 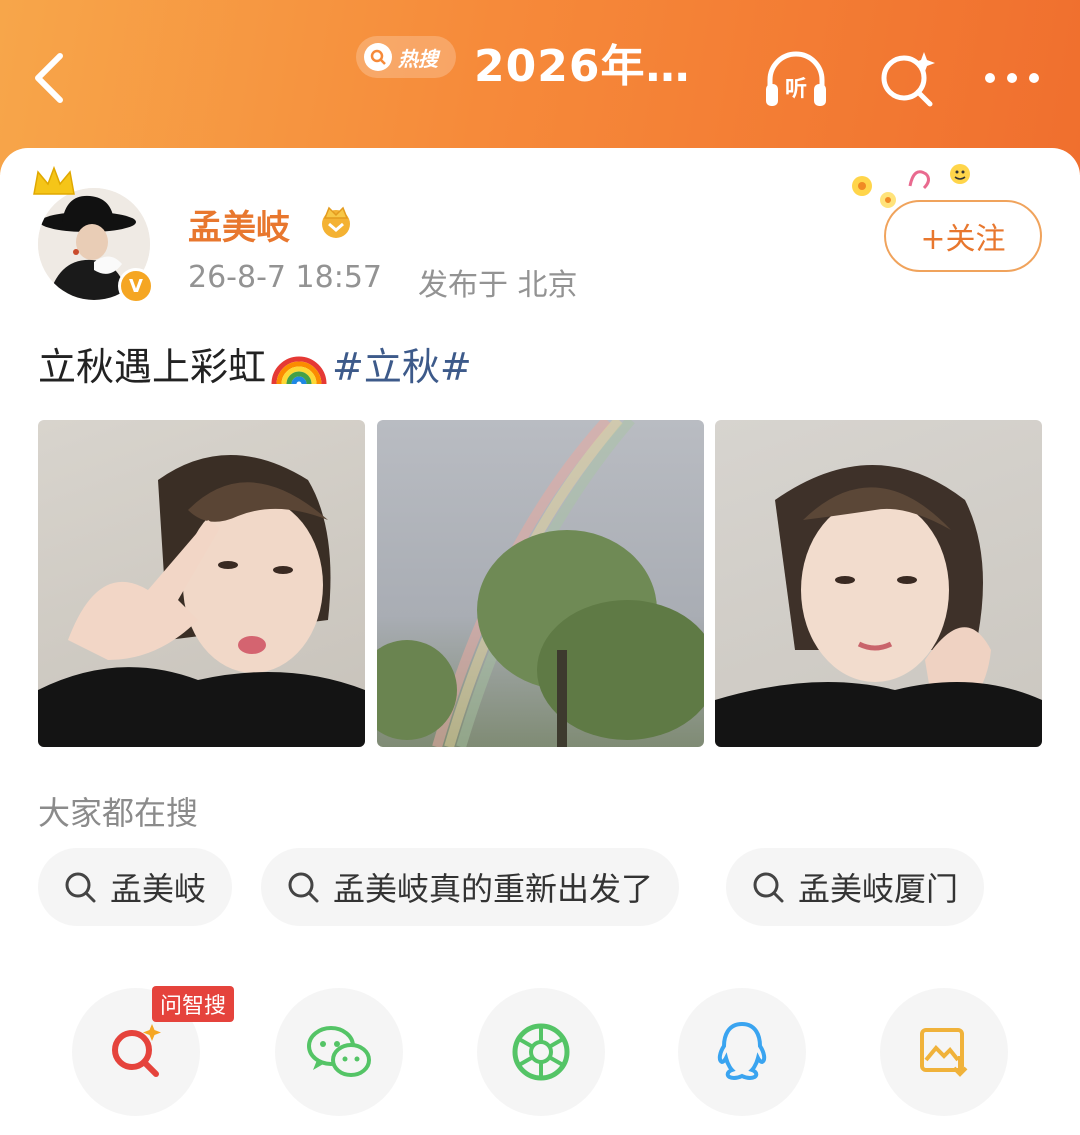 I want to click on hot-search-badge: 热搜, so click(x=406, y=57).